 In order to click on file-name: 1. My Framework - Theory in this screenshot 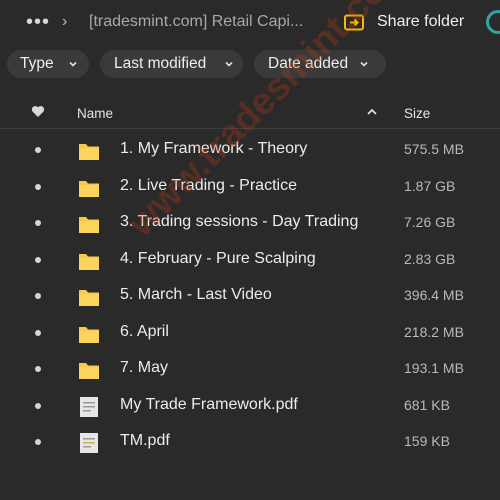, I will do `click(214, 148)`.